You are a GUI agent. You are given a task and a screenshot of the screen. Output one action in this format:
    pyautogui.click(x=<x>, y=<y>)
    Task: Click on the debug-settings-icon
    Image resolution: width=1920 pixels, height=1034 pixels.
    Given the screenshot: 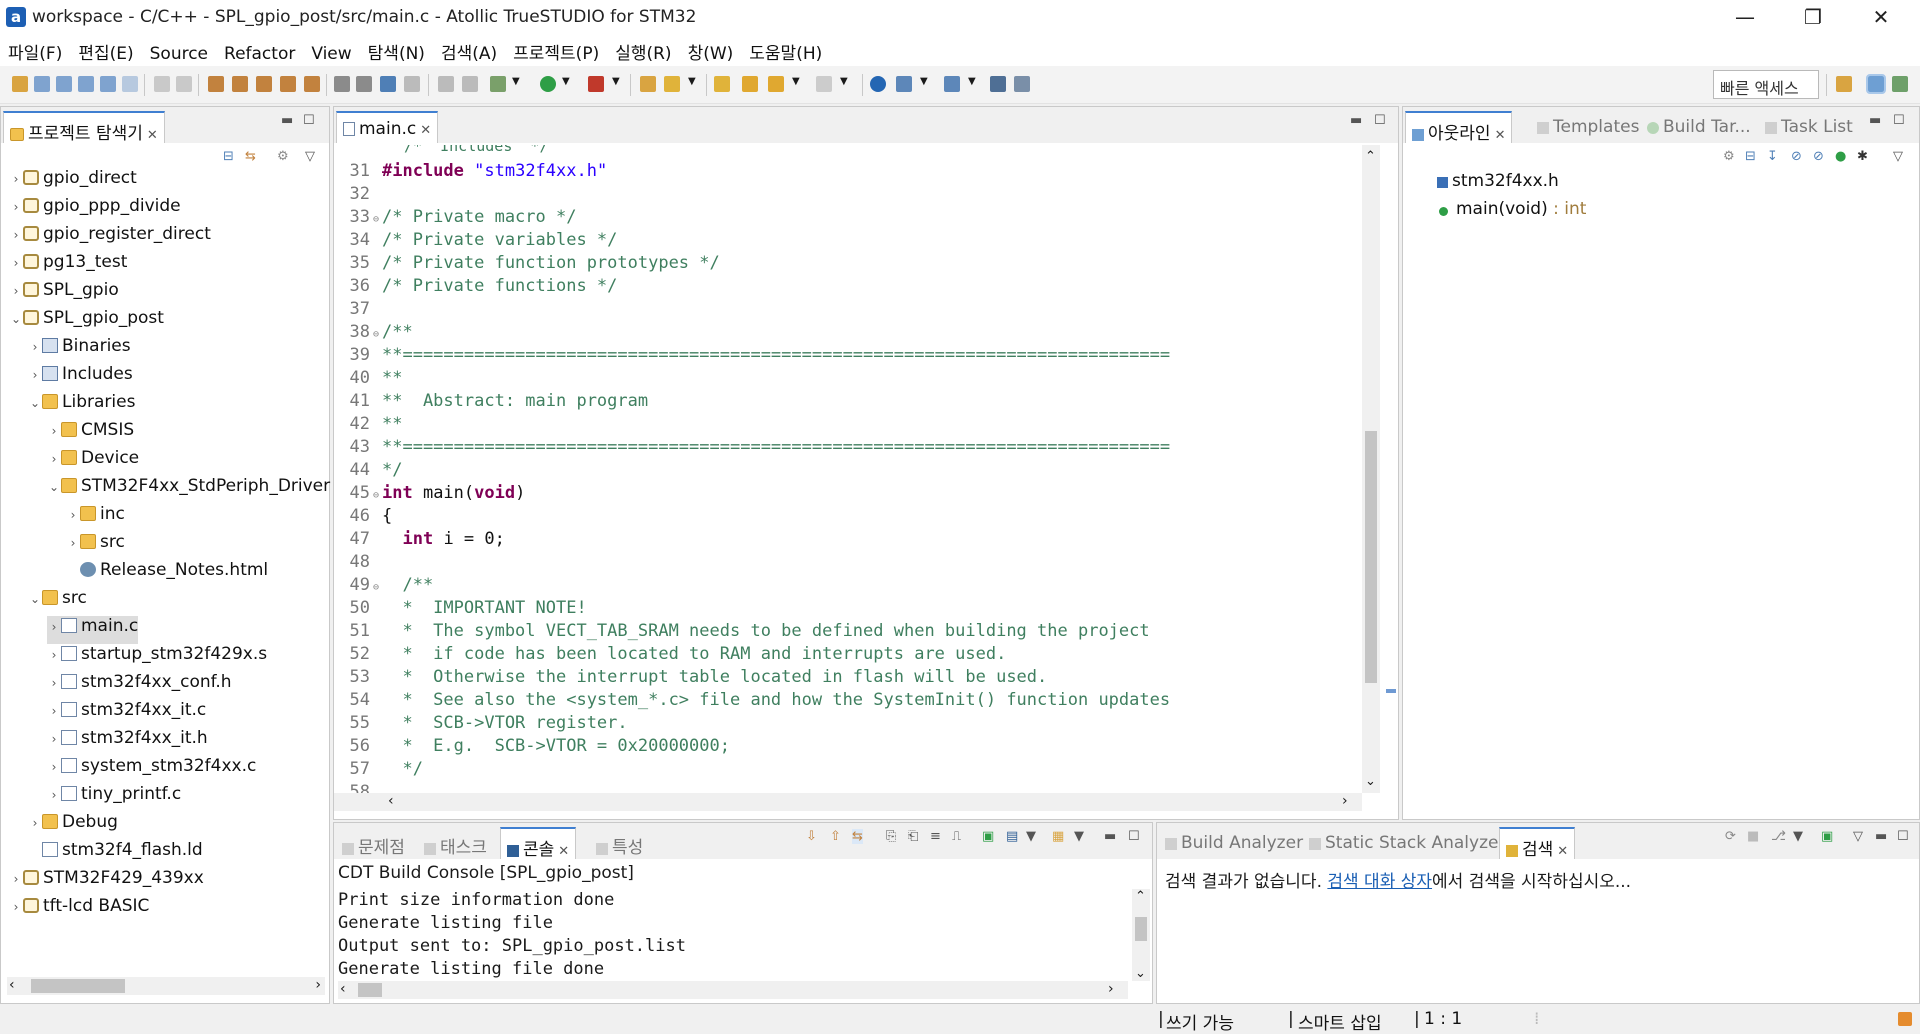 What is the action you would take?
    pyautogui.click(x=342, y=84)
    